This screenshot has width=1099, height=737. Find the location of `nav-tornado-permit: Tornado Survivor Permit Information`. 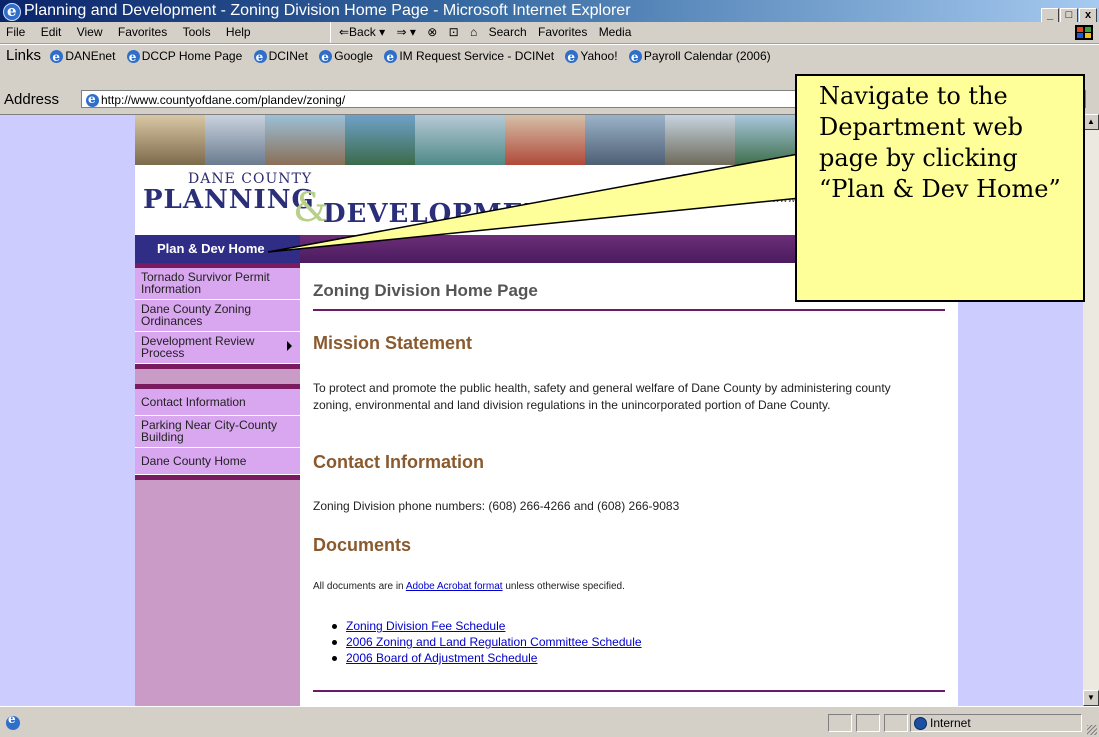

nav-tornado-permit: Tornado Survivor Permit Information is located at coordinates (217, 284).